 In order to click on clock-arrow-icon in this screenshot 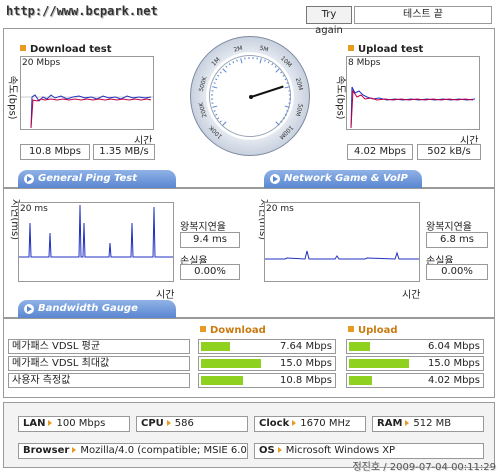, I will do `click(294, 423)`.